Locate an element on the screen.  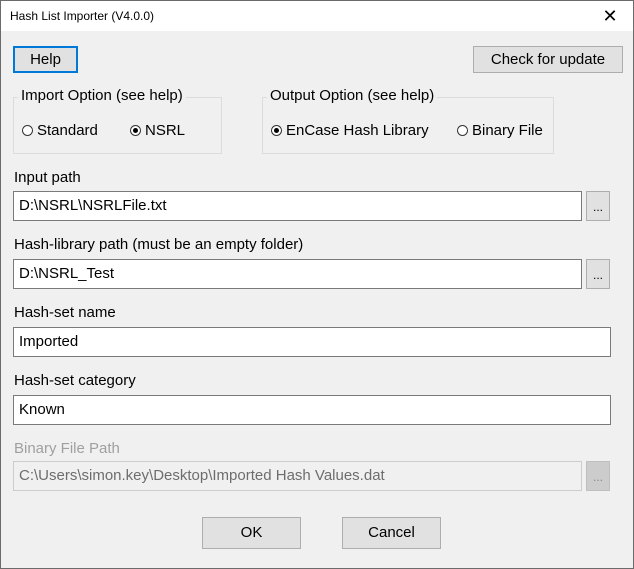
help-button: Help is located at coordinates (45, 59).